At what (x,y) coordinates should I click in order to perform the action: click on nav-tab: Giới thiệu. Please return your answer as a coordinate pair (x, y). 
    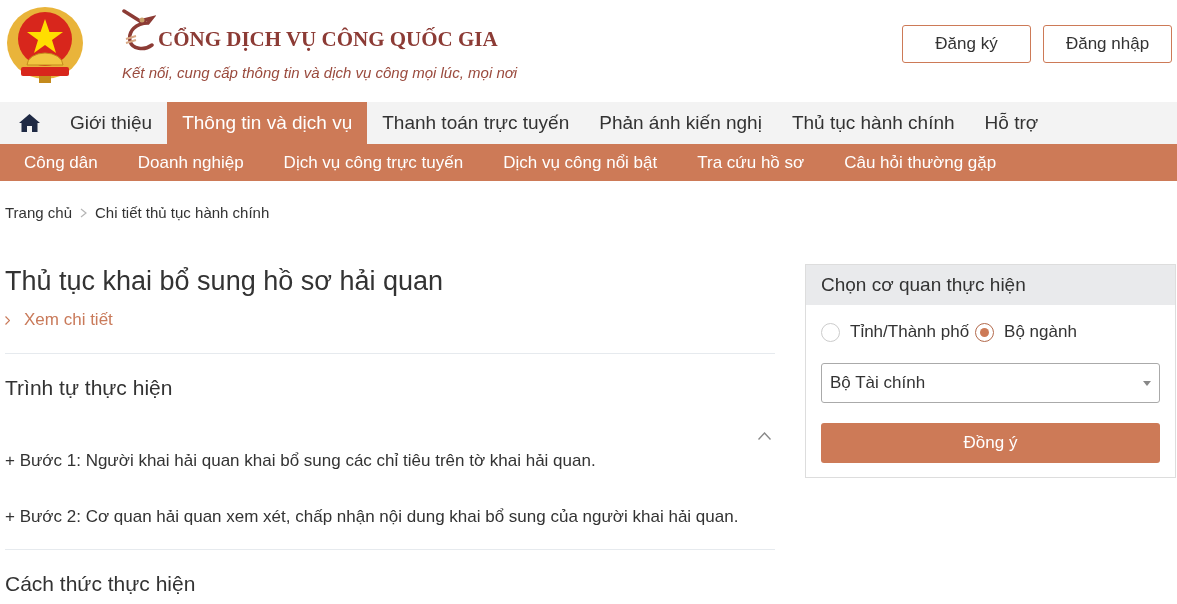
    Looking at the image, I should click on (111, 123).